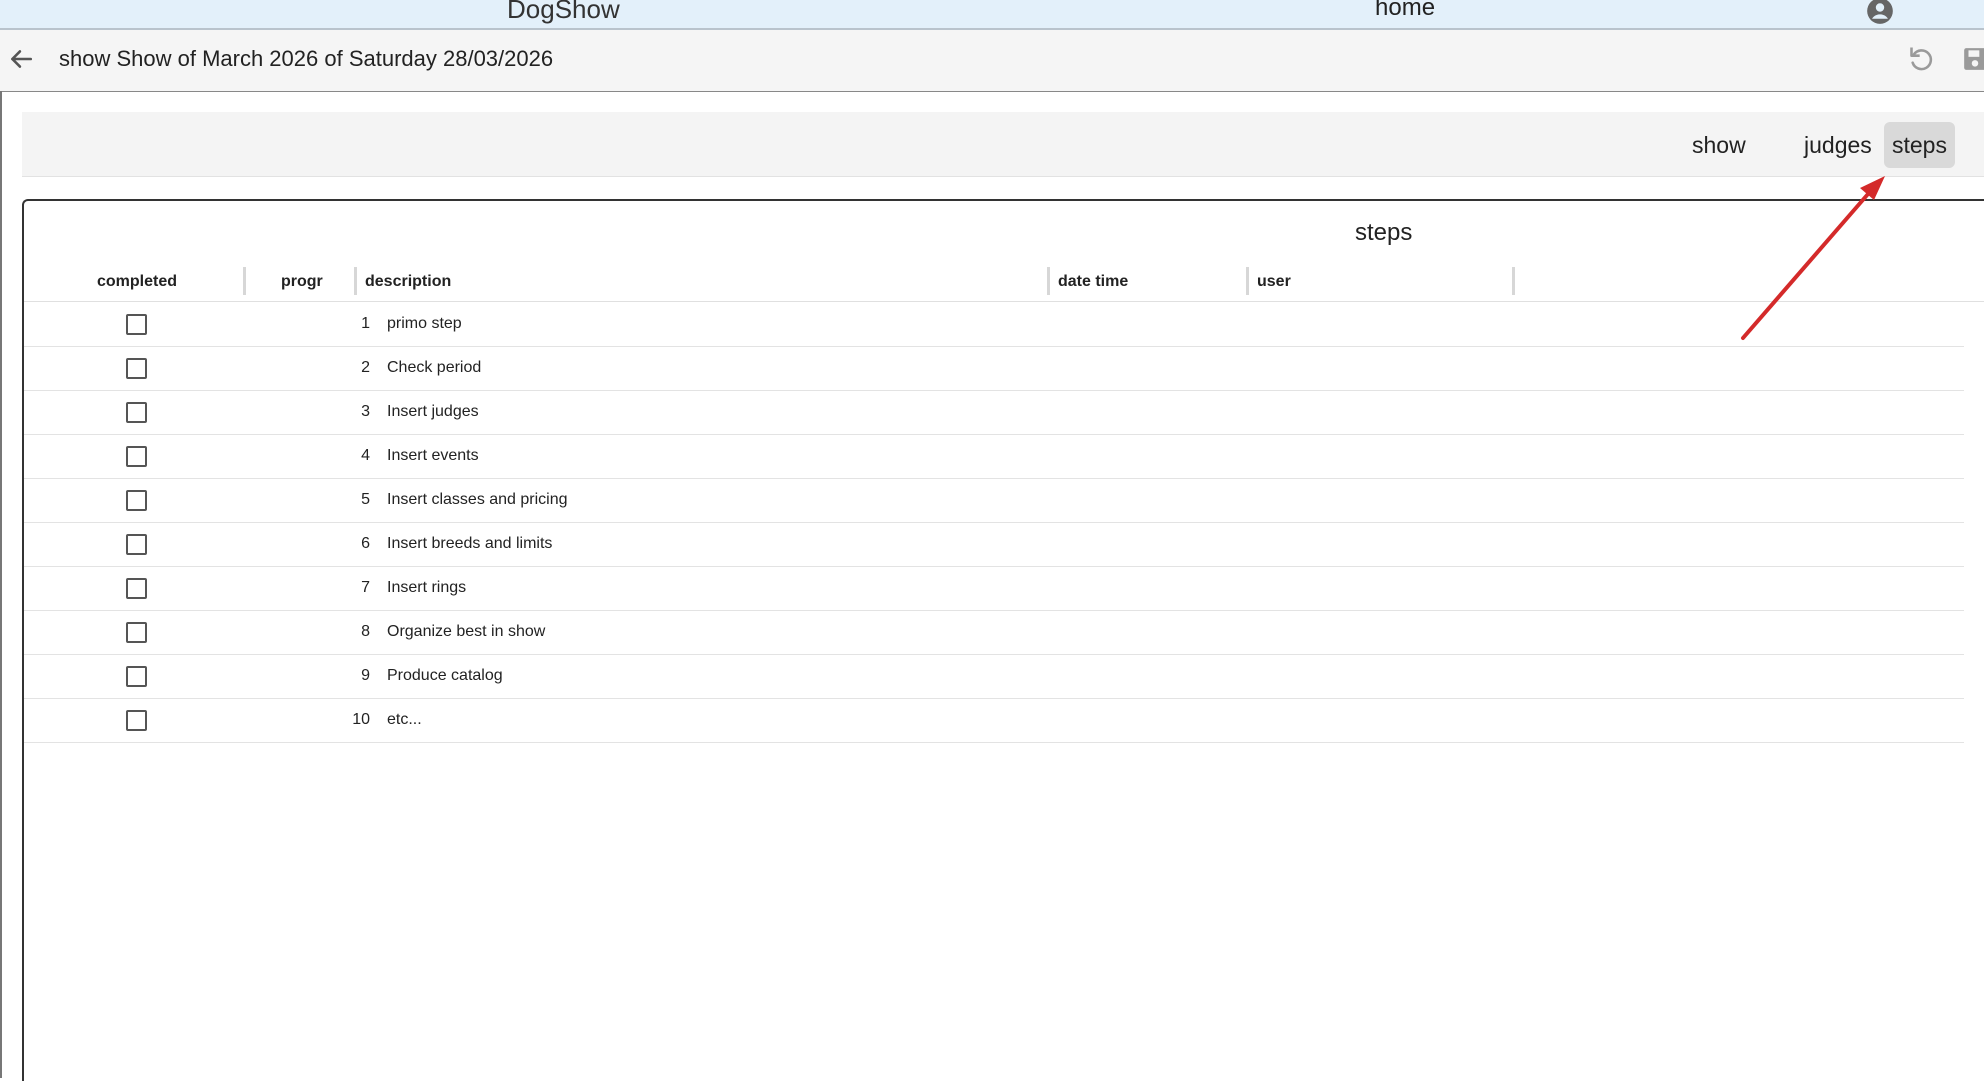  I want to click on table-row: 2 Check period, so click(994, 368).